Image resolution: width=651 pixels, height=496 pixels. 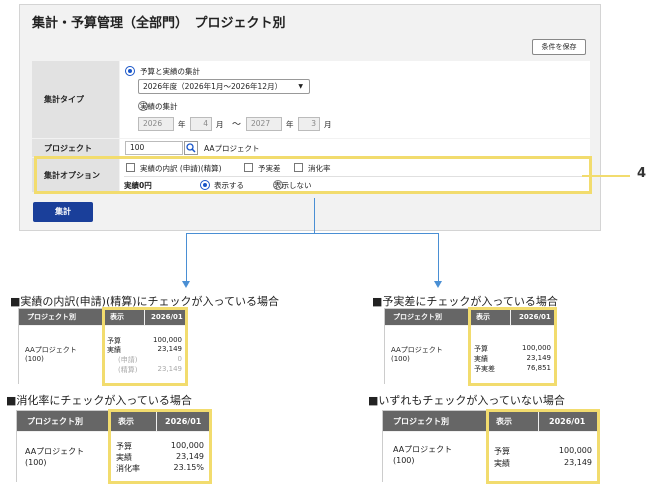 What do you see at coordinates (559, 47) in the screenshot?
I see `save-conditions-button: 条件を保存` at bounding box center [559, 47].